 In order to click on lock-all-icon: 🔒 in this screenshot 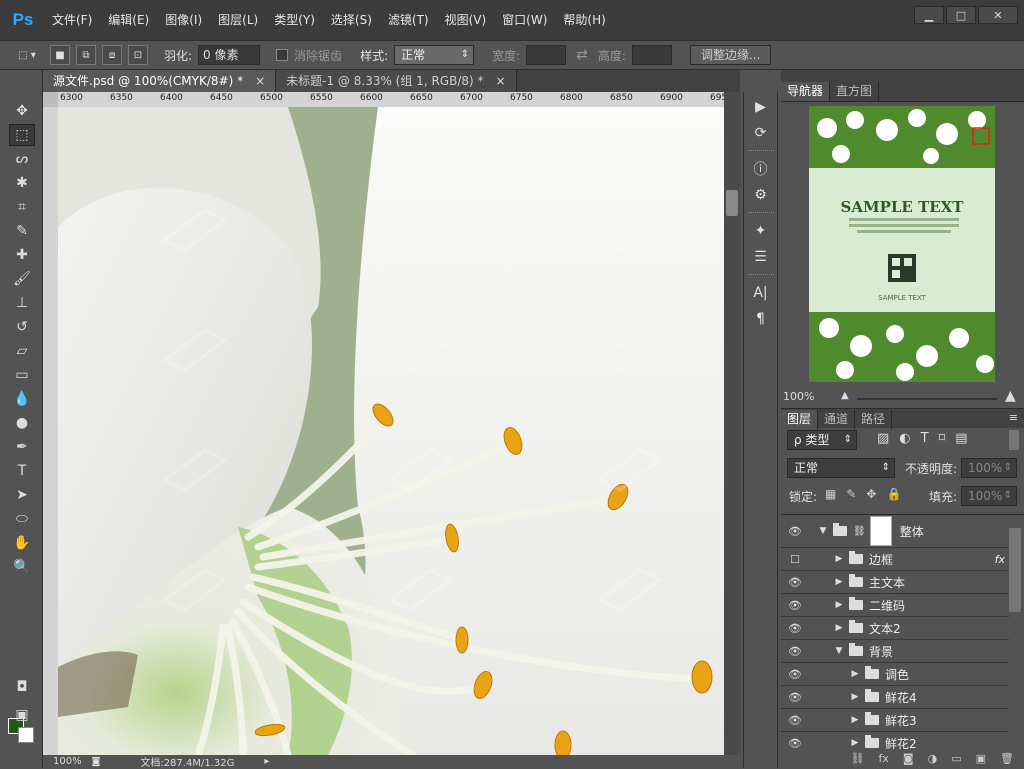, I will do `click(893, 494)`.